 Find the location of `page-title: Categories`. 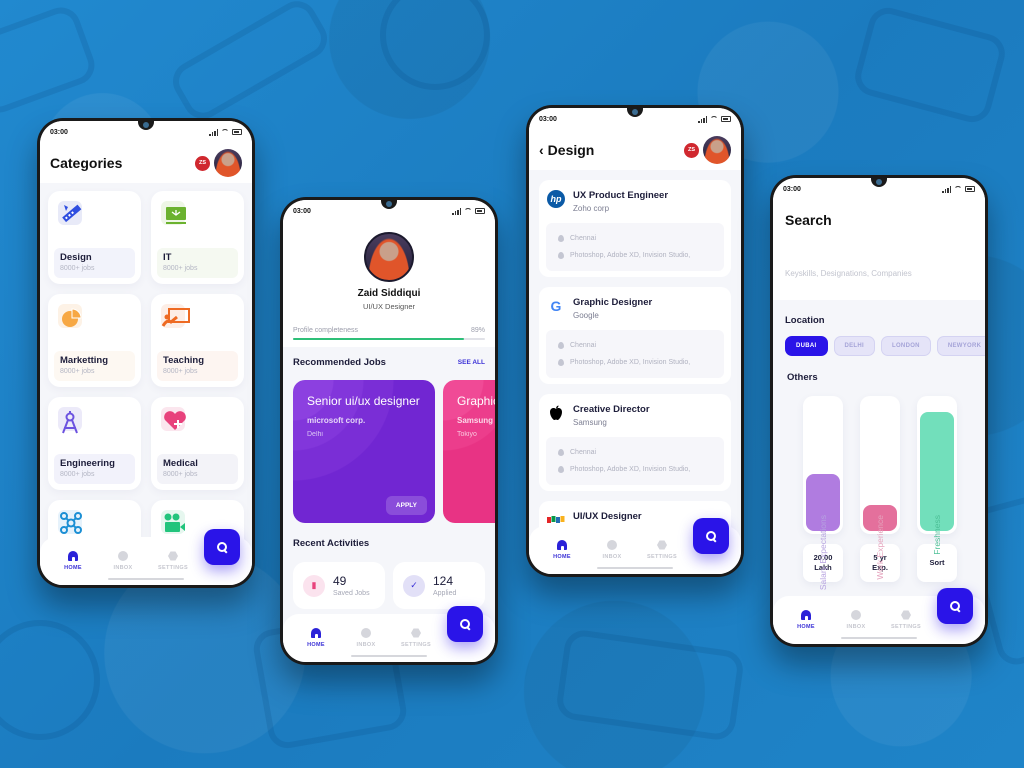

page-title: Categories is located at coordinates (86, 163).